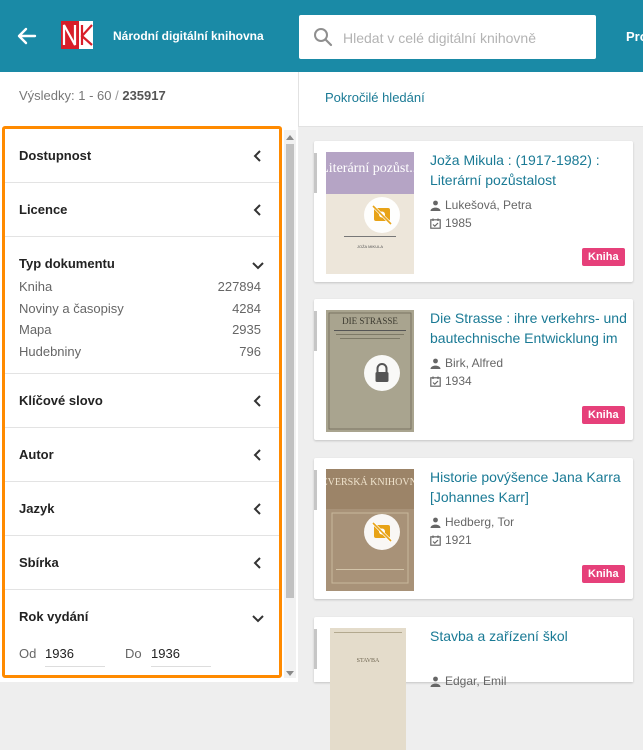 Image resolution: width=643 pixels, height=750 pixels. I want to click on filter-licence: Licence, so click(142, 210).